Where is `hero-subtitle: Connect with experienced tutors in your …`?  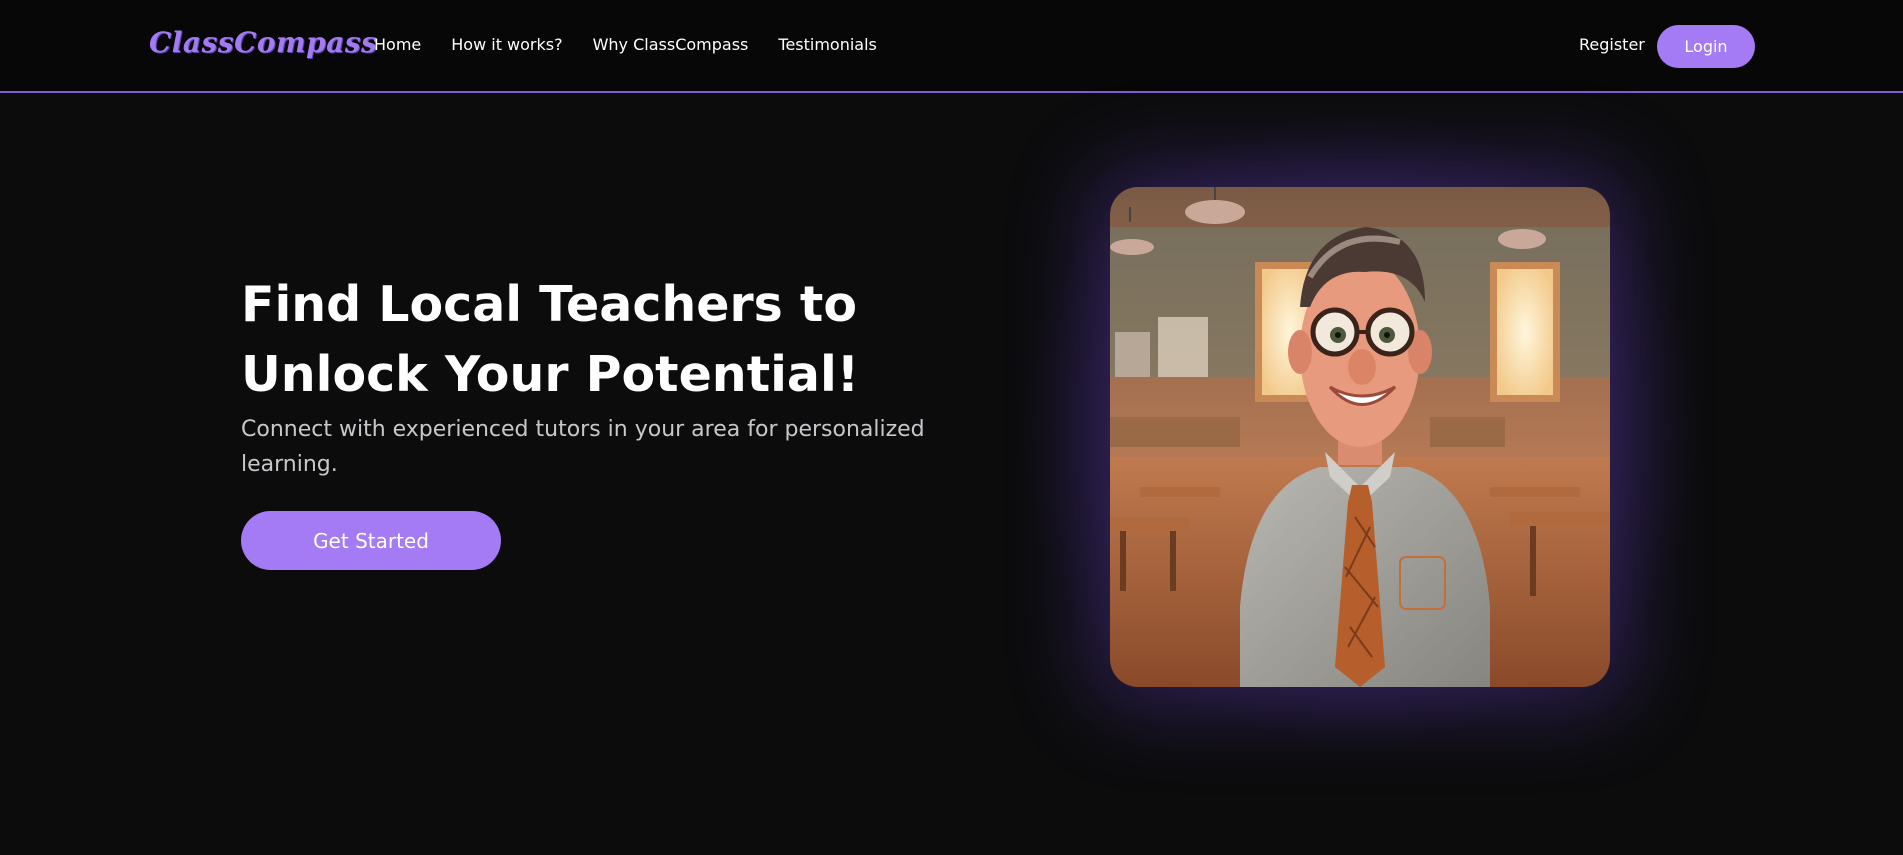 hero-subtitle: Connect with experienced tutors in your … is located at coordinates (583, 447).